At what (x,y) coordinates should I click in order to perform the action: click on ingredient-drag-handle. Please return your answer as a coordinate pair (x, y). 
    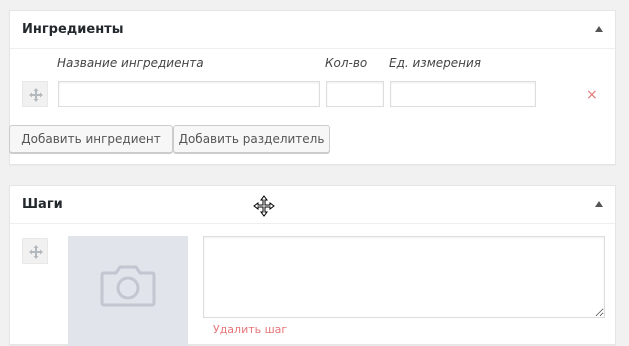
    Looking at the image, I should click on (35, 94).